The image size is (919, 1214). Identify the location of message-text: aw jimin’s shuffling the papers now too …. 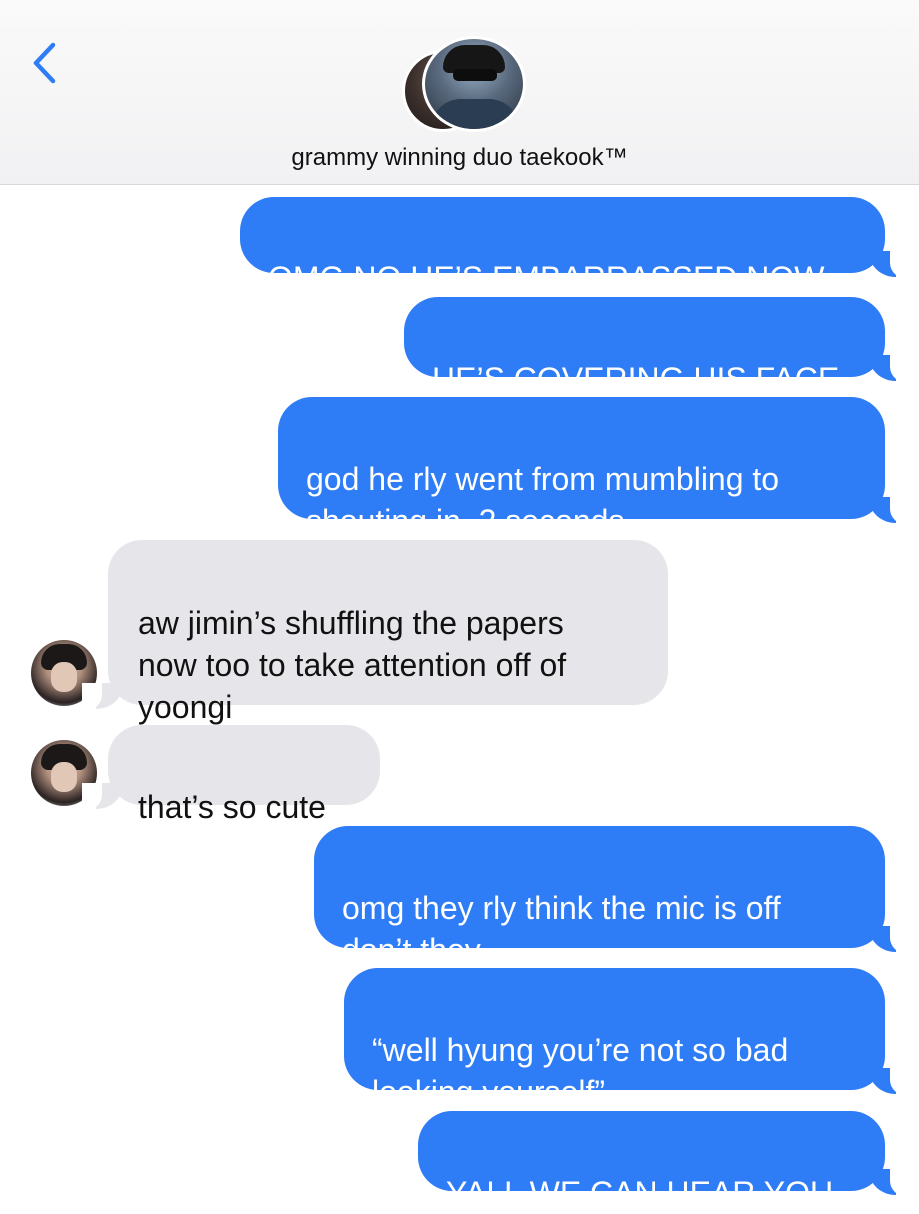
(352, 665).